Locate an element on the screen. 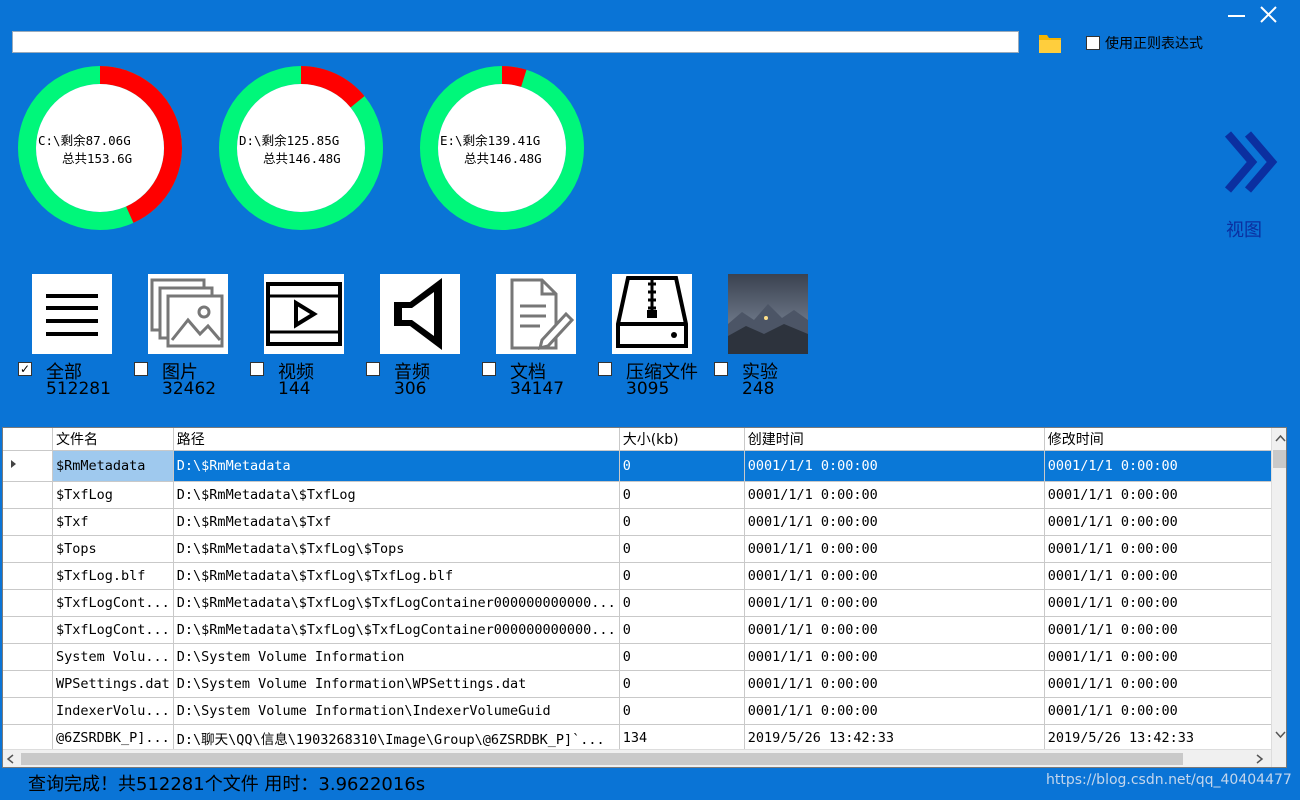 The height and width of the screenshot is (800, 1300). cell-name: $RmMetadata is located at coordinates (113, 466).